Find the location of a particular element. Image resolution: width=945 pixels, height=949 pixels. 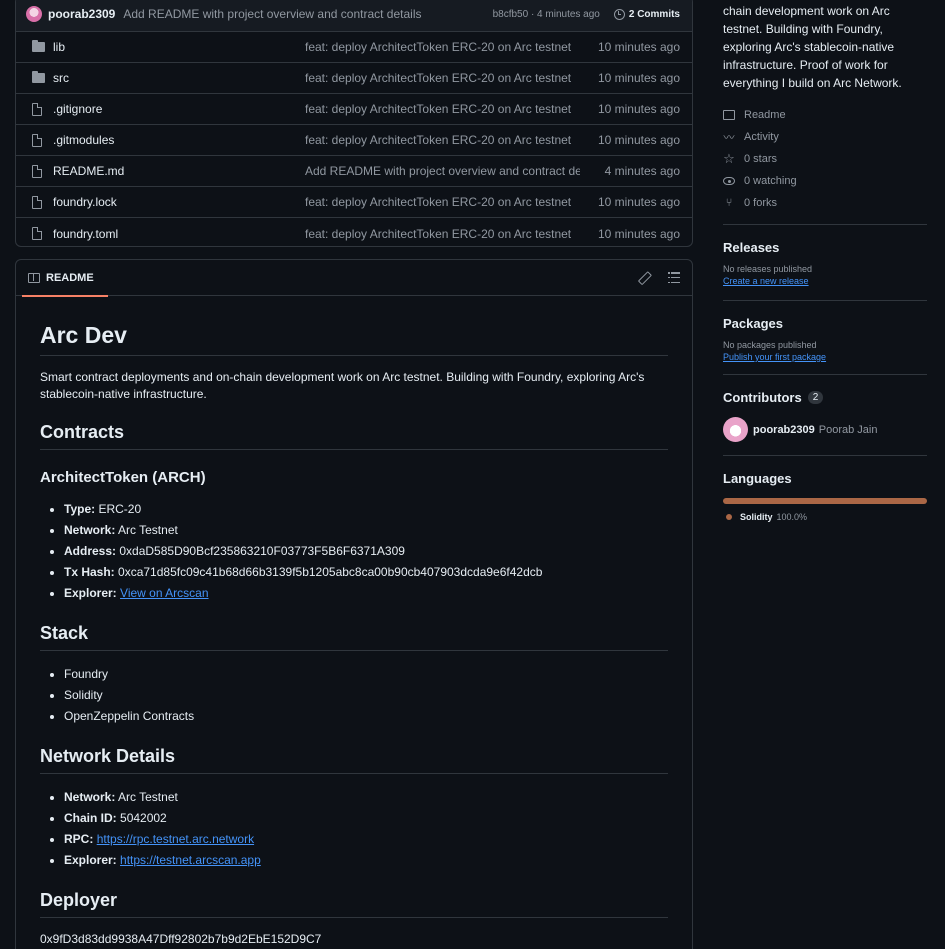

tab-readme: README is located at coordinates (65, 278).